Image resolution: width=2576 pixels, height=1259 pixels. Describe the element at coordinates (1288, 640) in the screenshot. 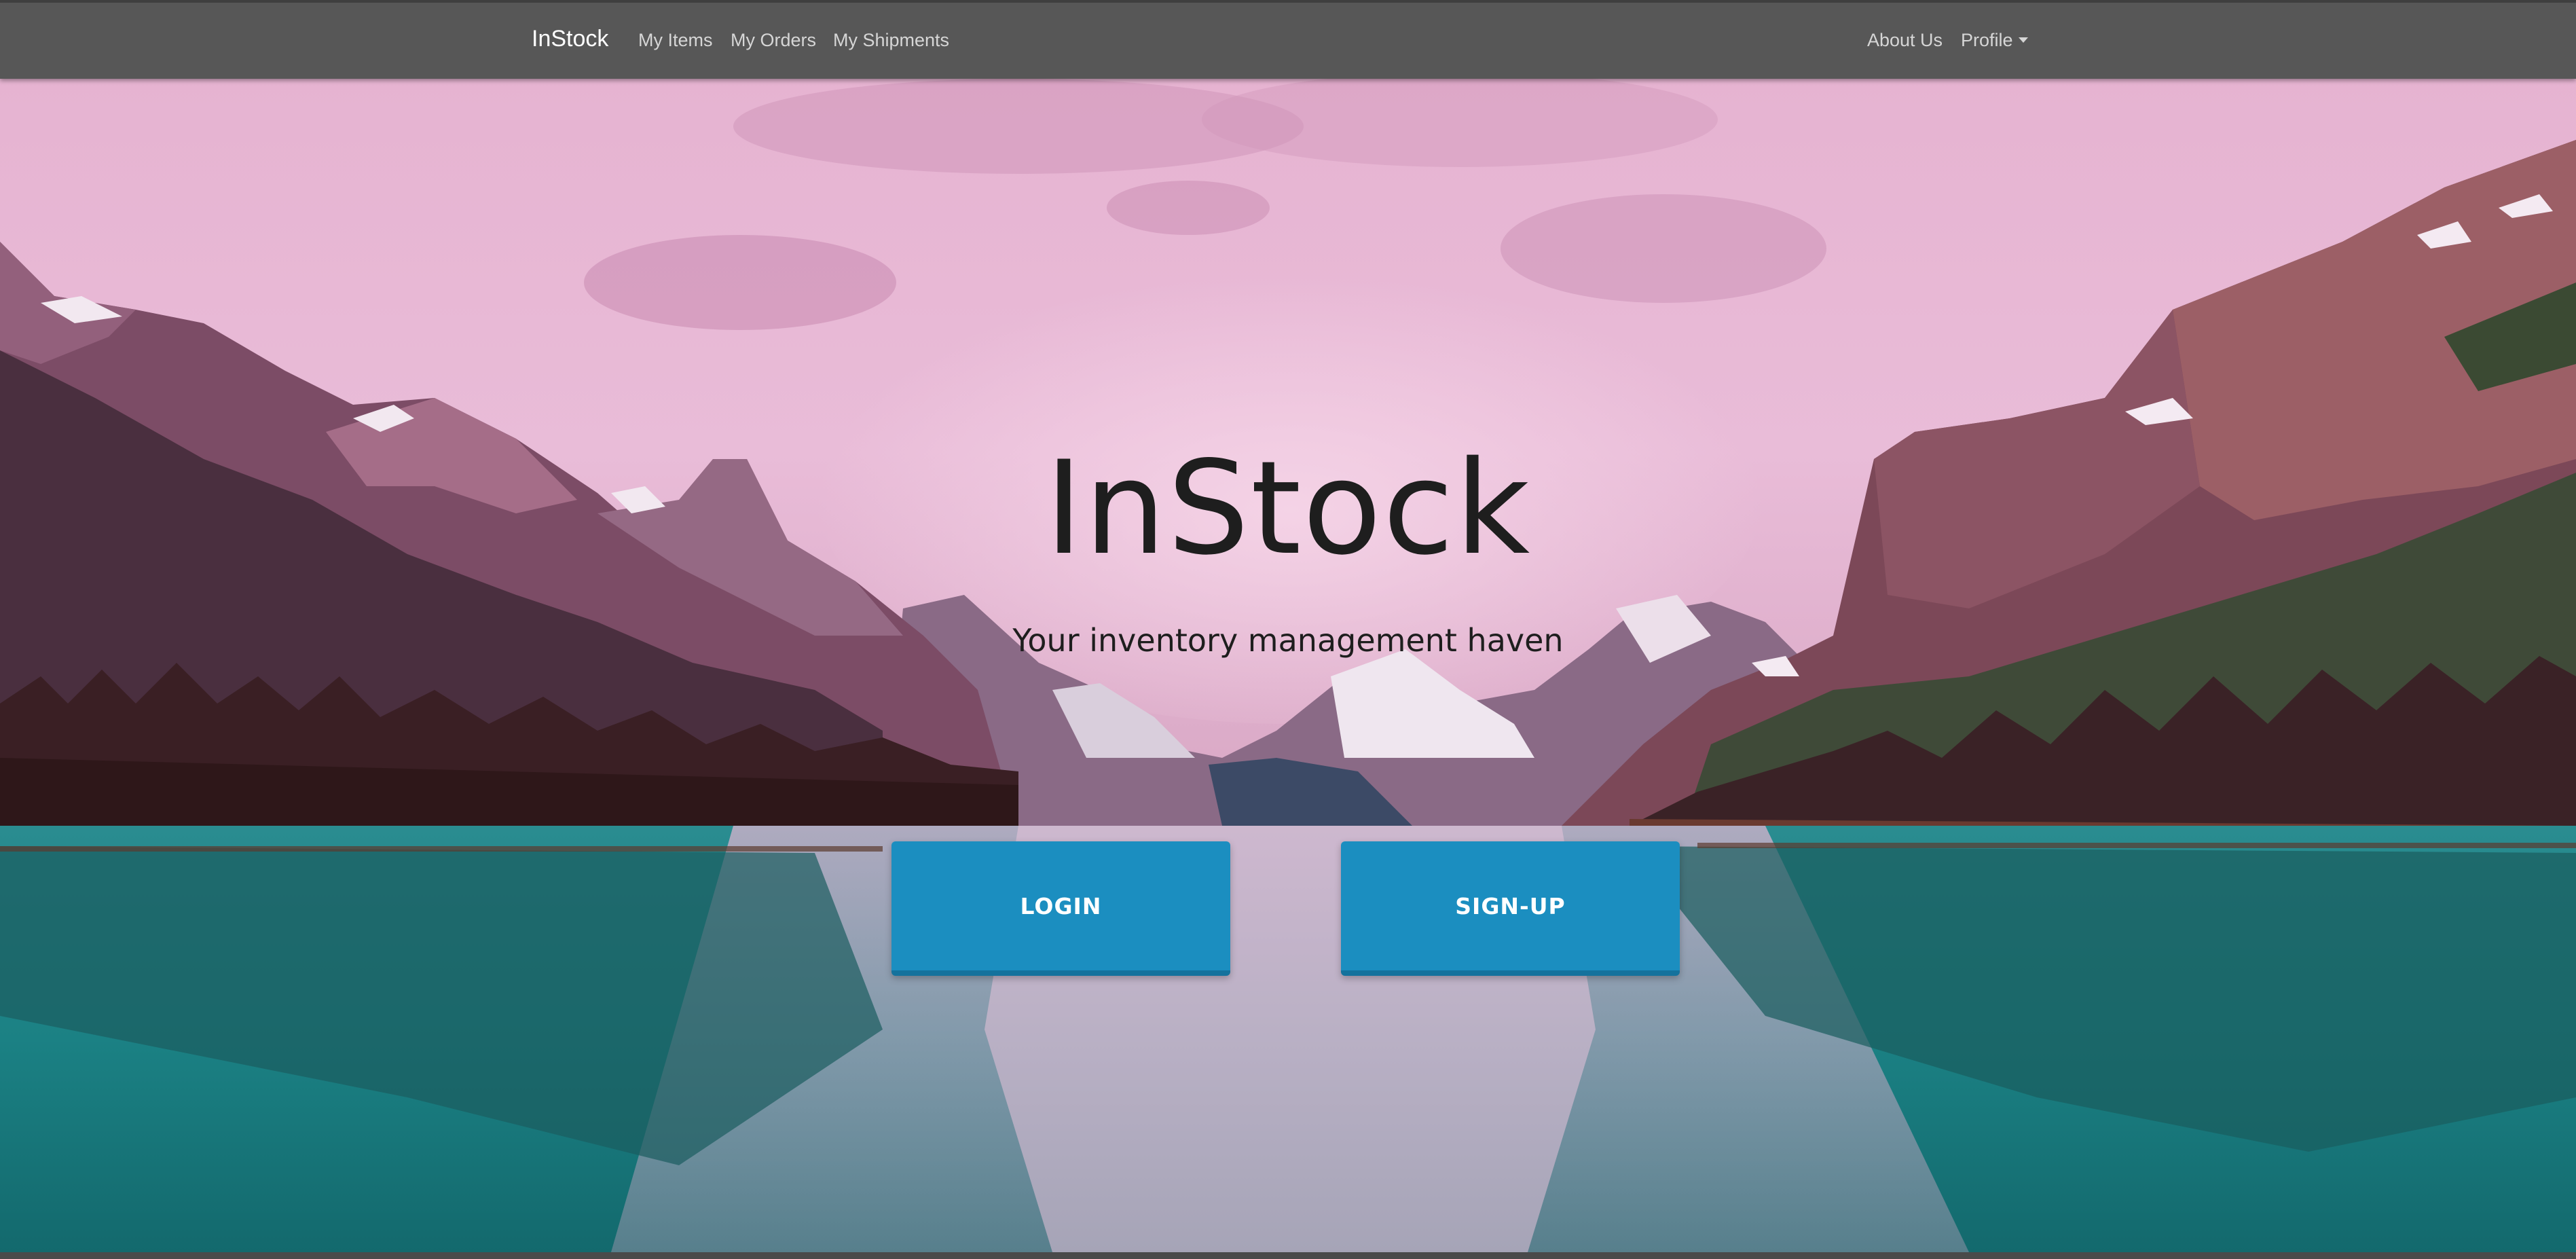

I see `hero-subtitle: Your inventory management haven` at that location.